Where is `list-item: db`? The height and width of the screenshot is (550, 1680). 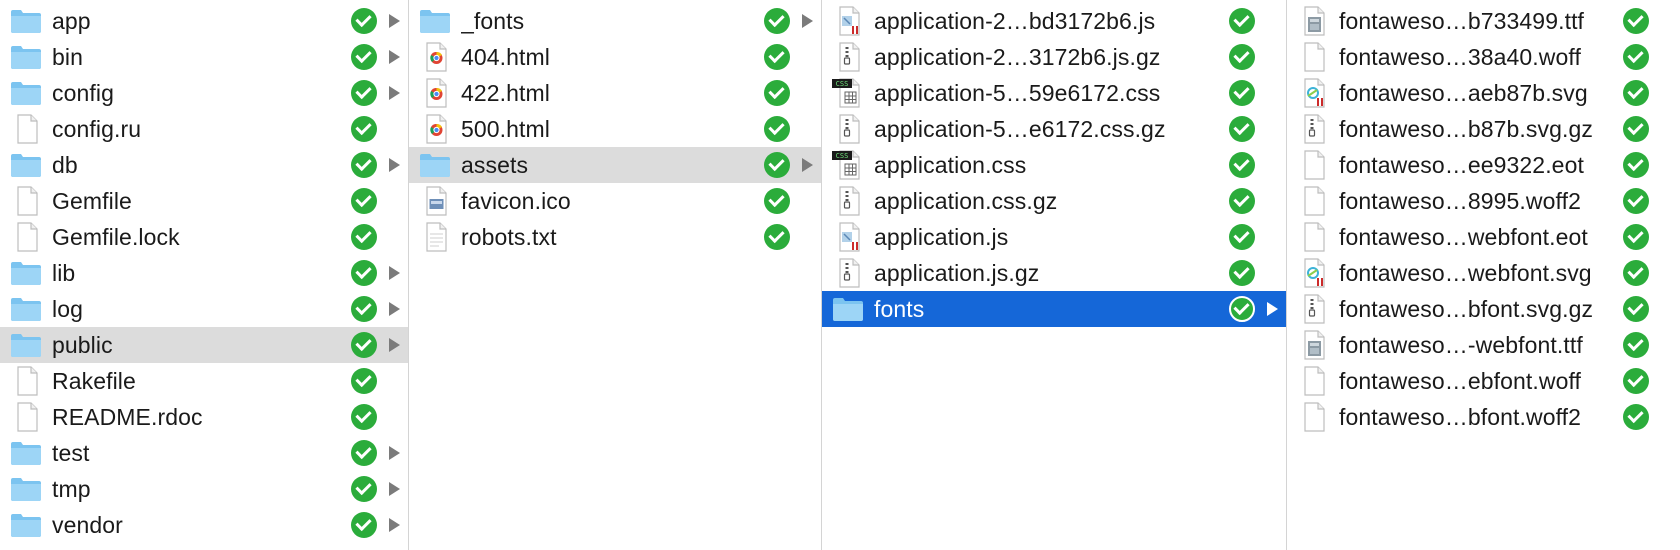 list-item: db is located at coordinates (204, 165).